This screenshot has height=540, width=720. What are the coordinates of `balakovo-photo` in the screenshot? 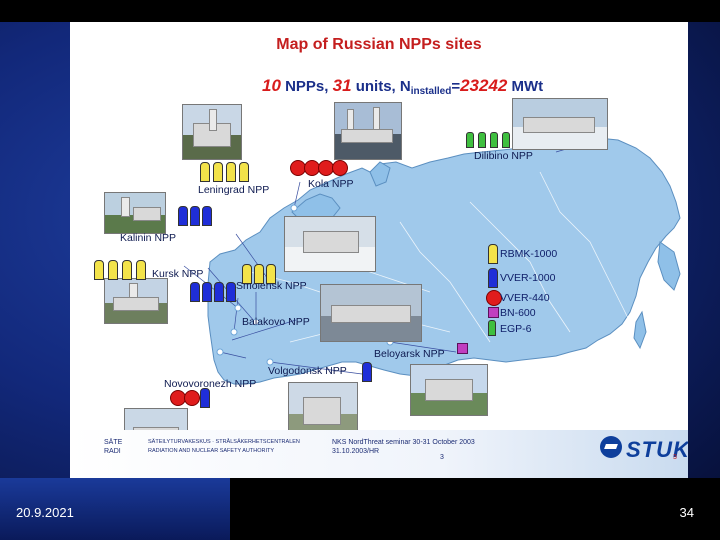 It's located at (371, 313).